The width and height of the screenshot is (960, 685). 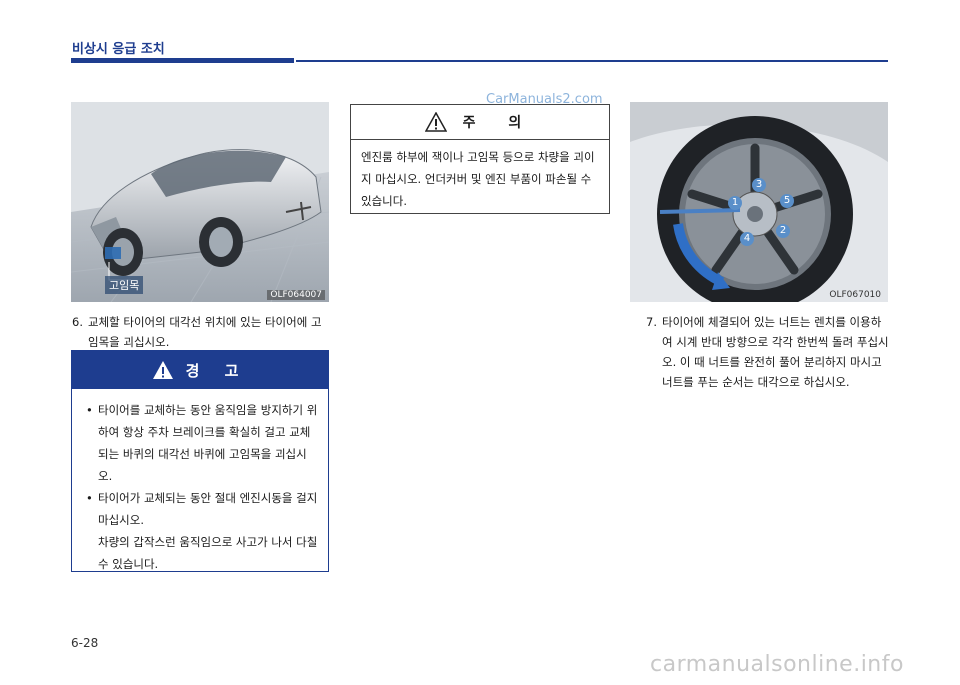 What do you see at coordinates (118, 49) in the screenshot?
I see `section-title: 비상시 응급 조치` at bounding box center [118, 49].